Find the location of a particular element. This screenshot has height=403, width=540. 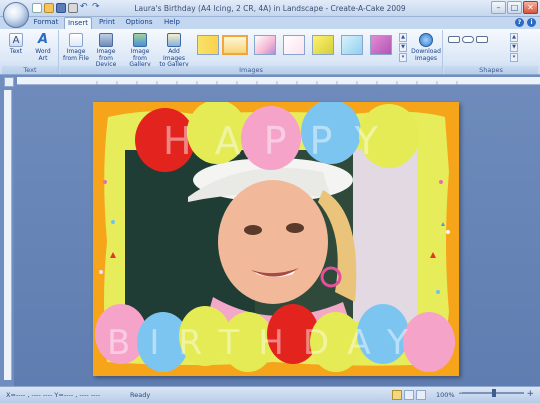

gallery-scroll-down-icon: ▼ is located at coordinates (403, 47).